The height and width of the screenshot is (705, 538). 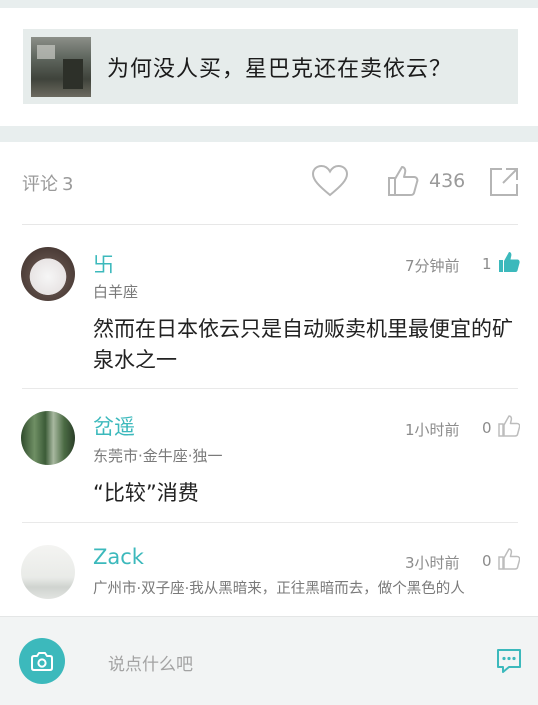 I want to click on like-button, so click(x=403, y=181).